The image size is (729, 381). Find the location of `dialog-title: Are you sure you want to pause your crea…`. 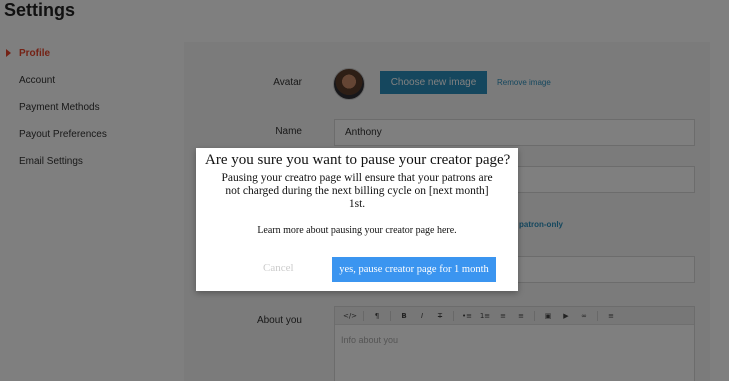

dialog-title: Are you sure you want to pause your crea… is located at coordinates (358, 160).